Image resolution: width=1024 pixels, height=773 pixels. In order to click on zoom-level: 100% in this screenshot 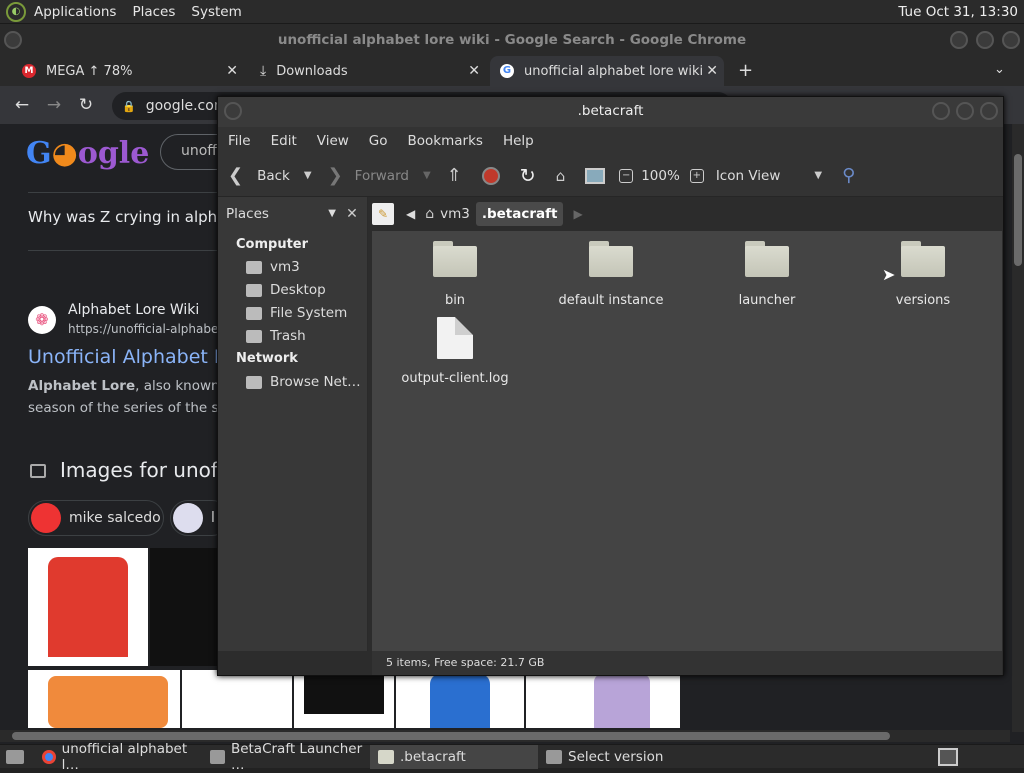, I will do `click(660, 175)`.